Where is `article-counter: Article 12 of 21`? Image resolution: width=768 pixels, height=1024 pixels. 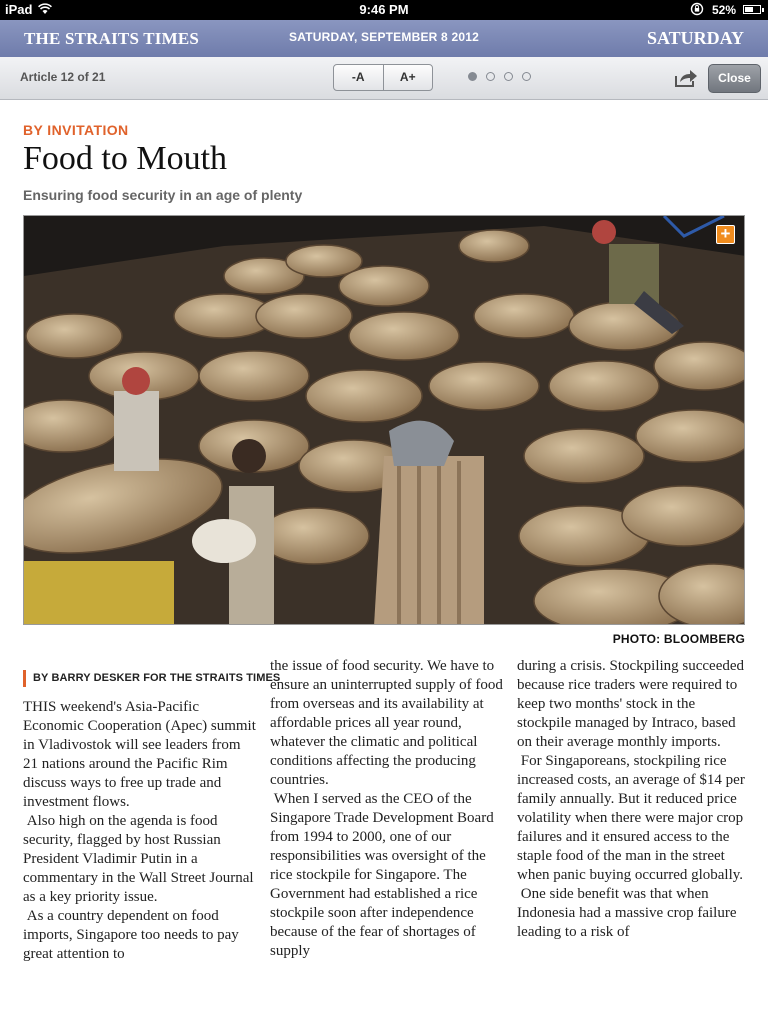
article-counter: Article 12 of 21 is located at coordinates (63, 77).